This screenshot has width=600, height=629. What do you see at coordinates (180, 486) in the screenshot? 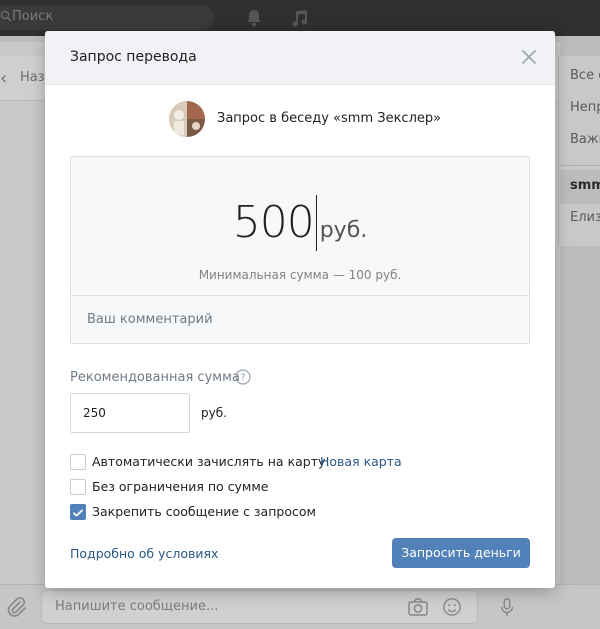
I see `option-no-limit-label: Без ограничения по сумме` at bounding box center [180, 486].